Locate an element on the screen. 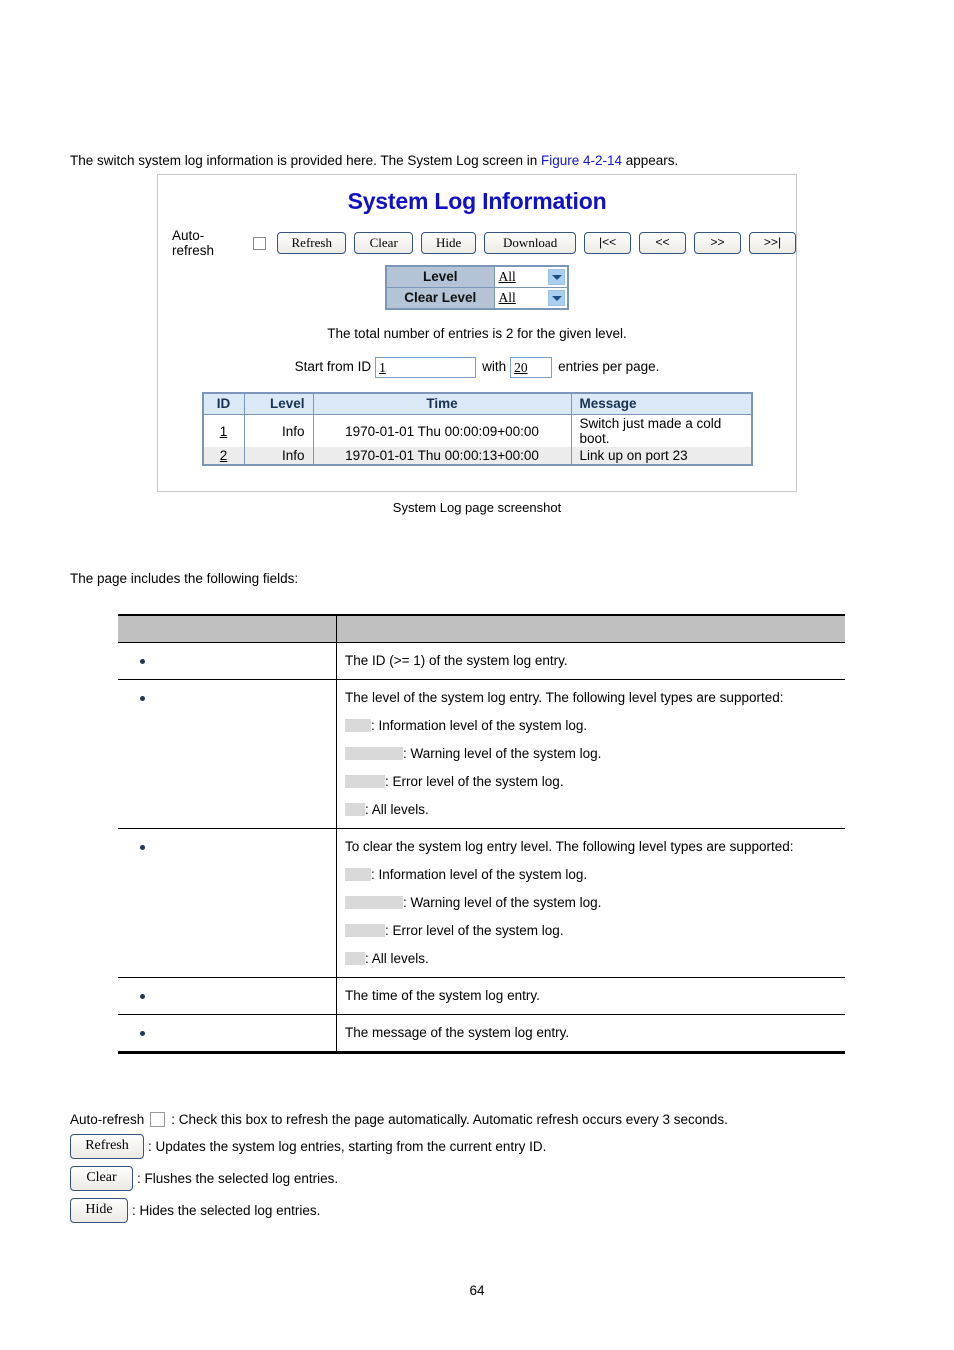 This screenshot has height=1350, width=954. fields-table-head is located at coordinates (481, 629).